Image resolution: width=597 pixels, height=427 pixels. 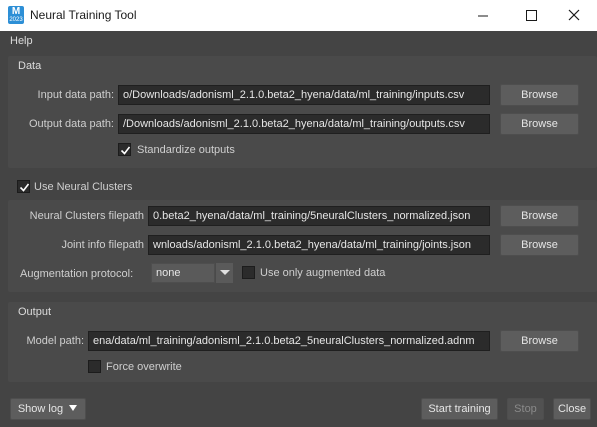 I want to click on show-log-button: Show log, so click(x=48, y=409).